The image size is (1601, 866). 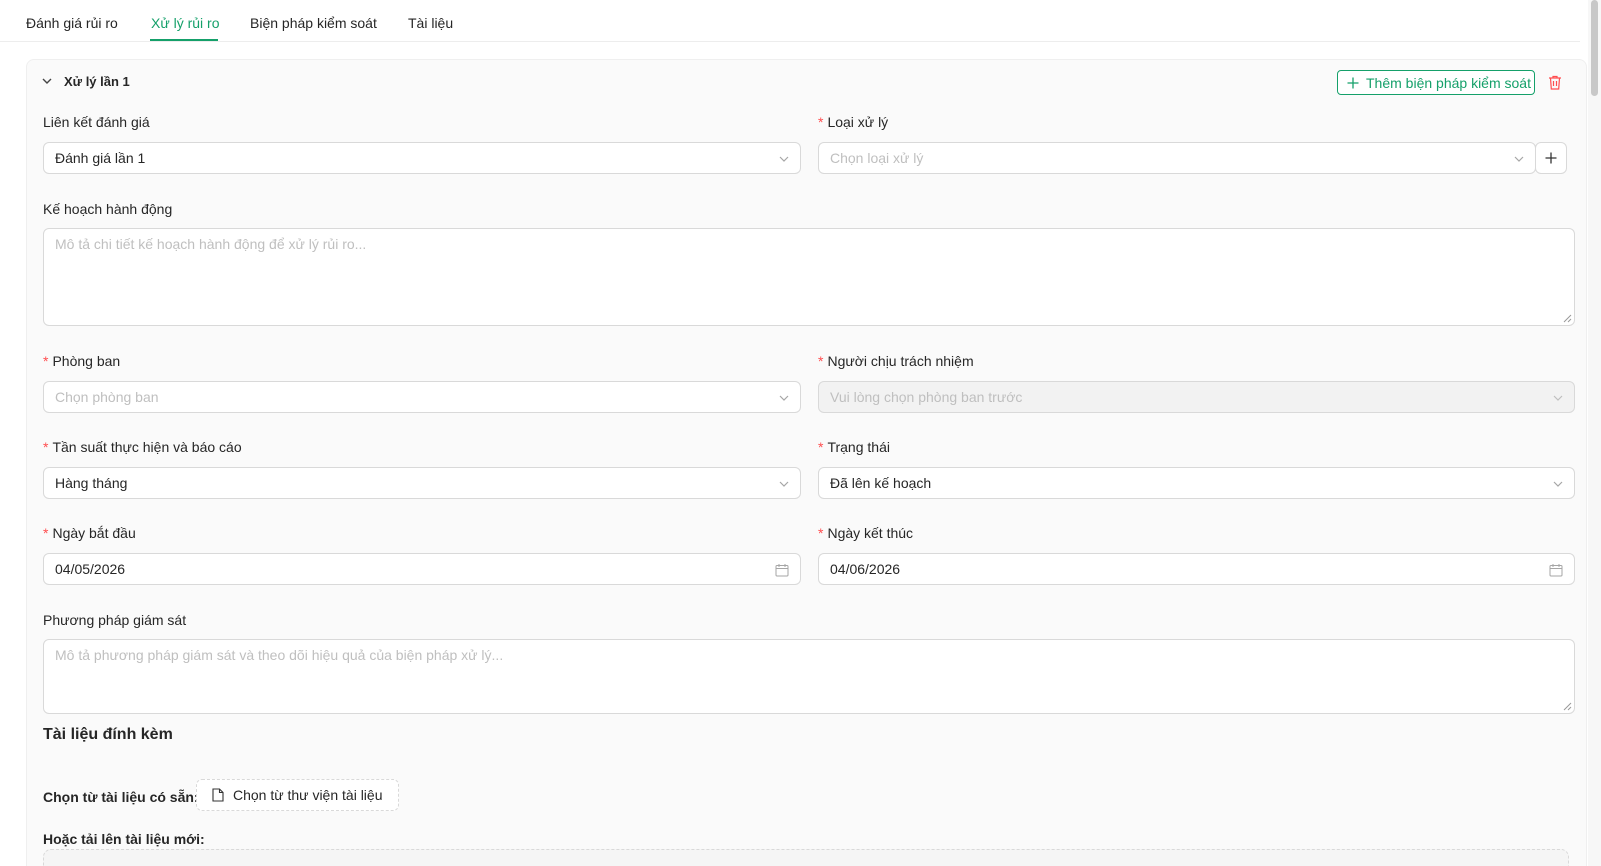 What do you see at coordinates (422, 569) in the screenshot?
I see `start-date-picker: 04/05/2026` at bounding box center [422, 569].